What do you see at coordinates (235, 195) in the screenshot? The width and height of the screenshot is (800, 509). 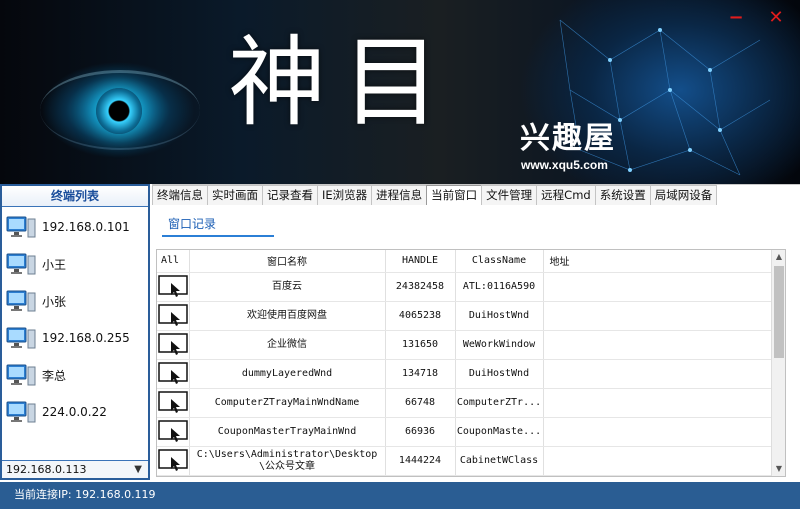 I see `tab-live-screen: 实时画面` at bounding box center [235, 195].